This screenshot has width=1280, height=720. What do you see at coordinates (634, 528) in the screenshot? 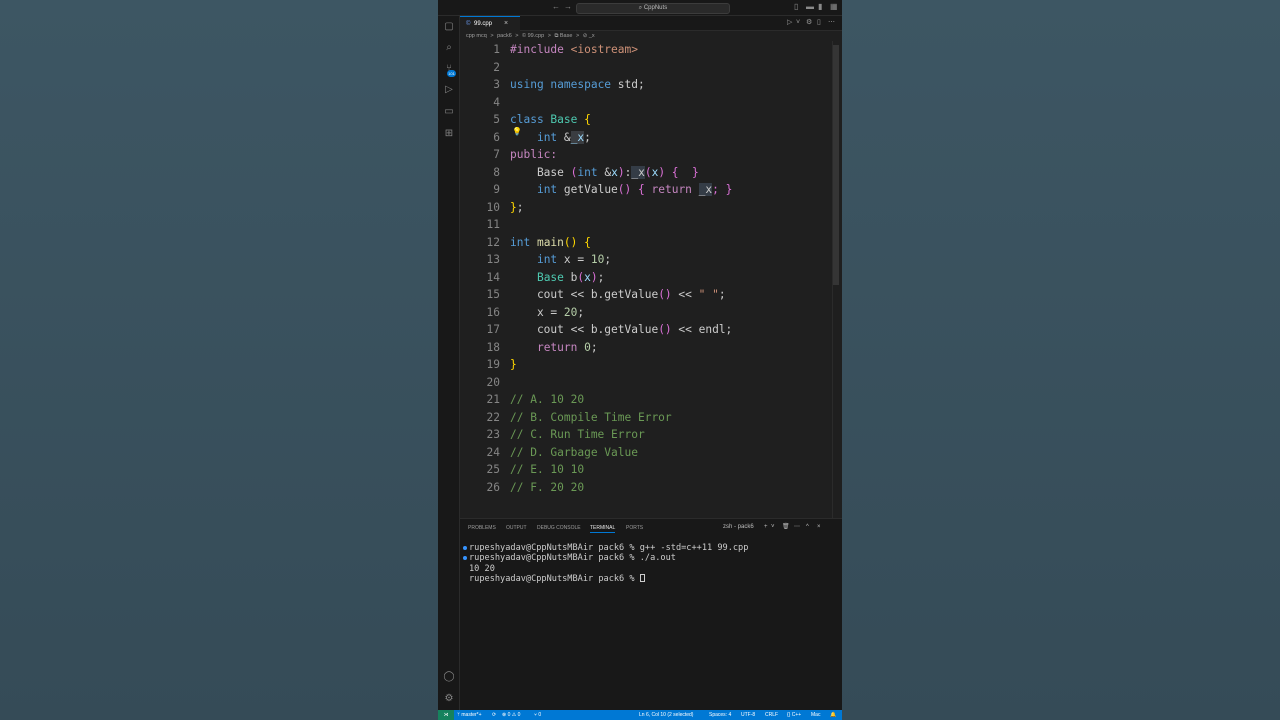
I see `tab-ports: PORTS` at bounding box center [634, 528].